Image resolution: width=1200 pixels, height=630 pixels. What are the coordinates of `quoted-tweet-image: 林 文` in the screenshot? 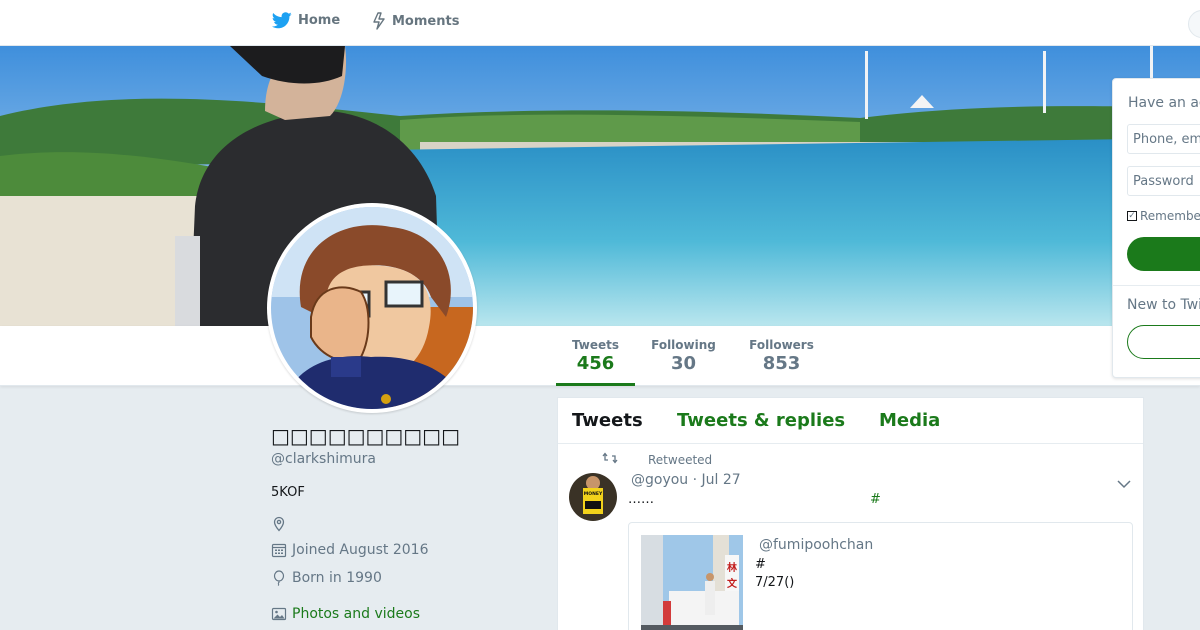 It's located at (692, 582).